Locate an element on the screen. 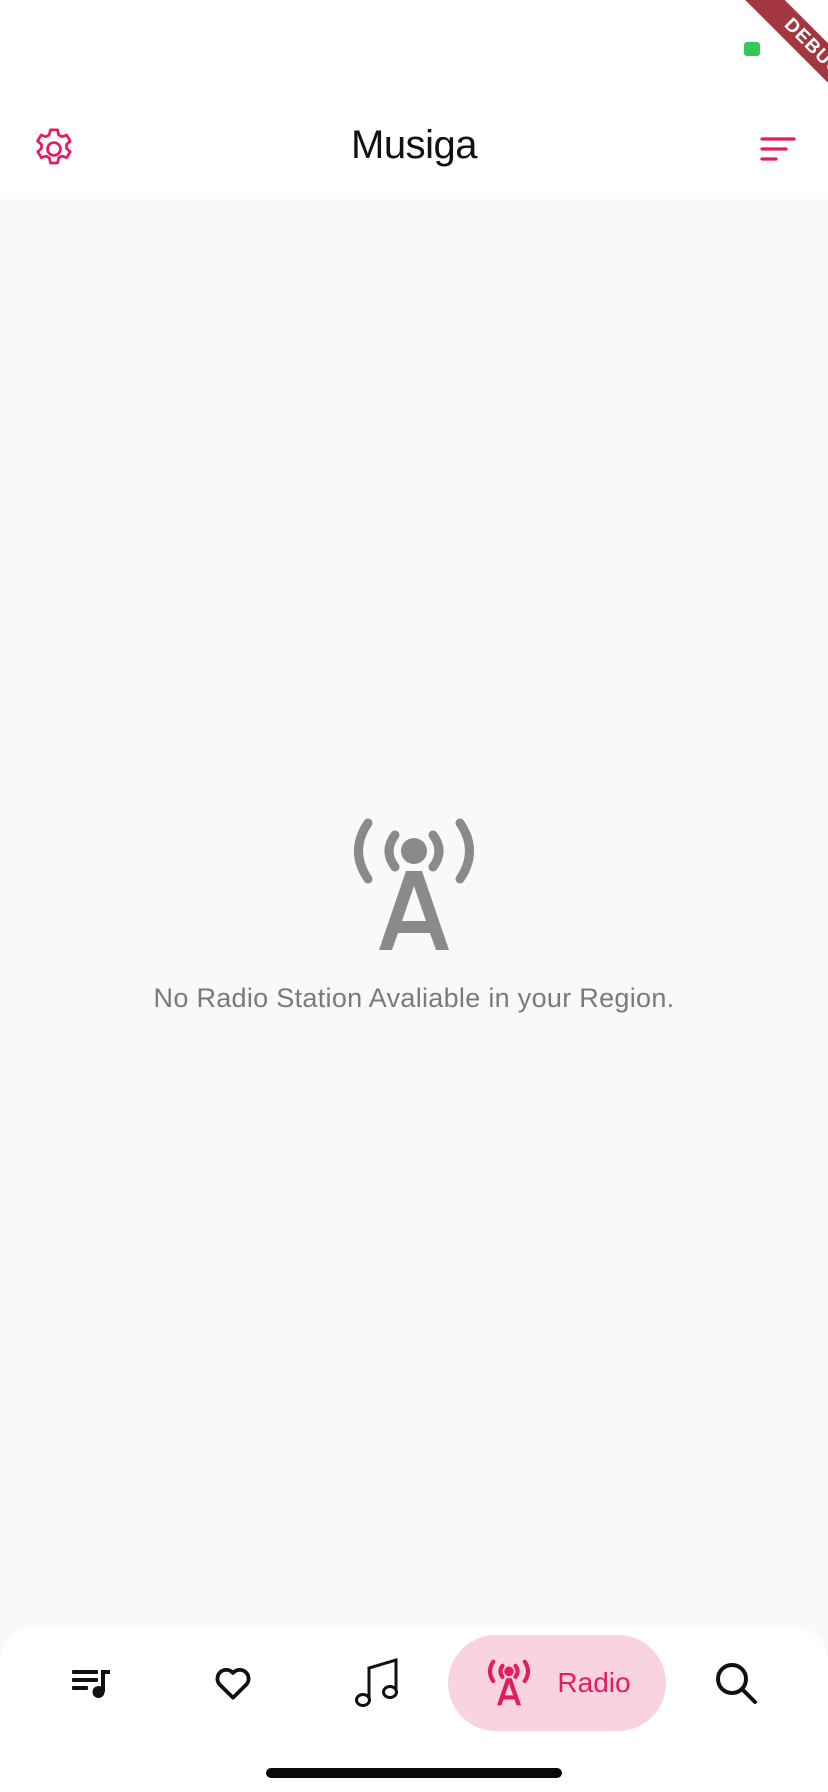 This screenshot has width=828, height=1792. sort-lines-icon is located at coordinates (778, 149).